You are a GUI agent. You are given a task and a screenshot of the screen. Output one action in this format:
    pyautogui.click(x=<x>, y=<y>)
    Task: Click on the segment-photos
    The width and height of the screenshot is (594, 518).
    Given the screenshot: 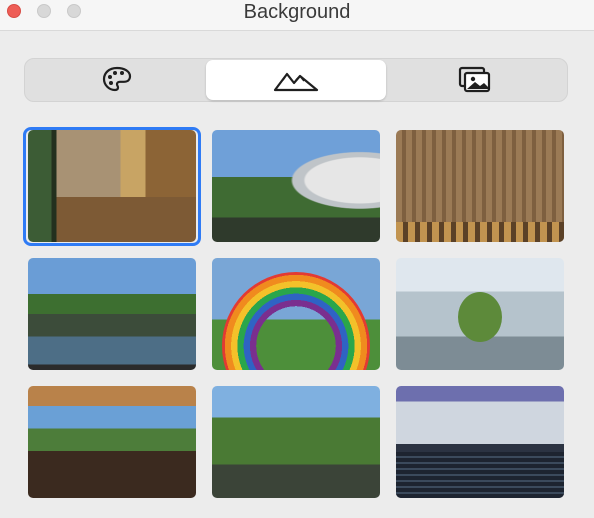 What is the action you would take?
    pyautogui.click(x=475, y=80)
    